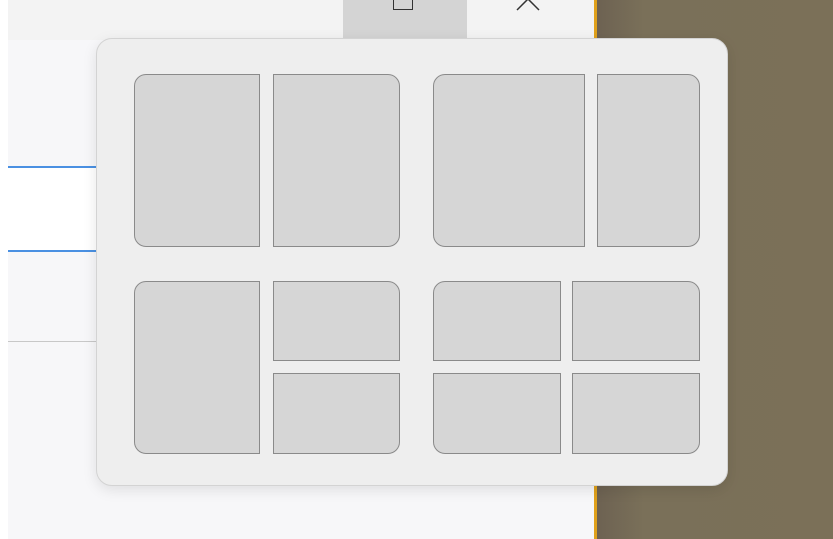  I want to click on layout-left-stack-left-zone, so click(197, 367).